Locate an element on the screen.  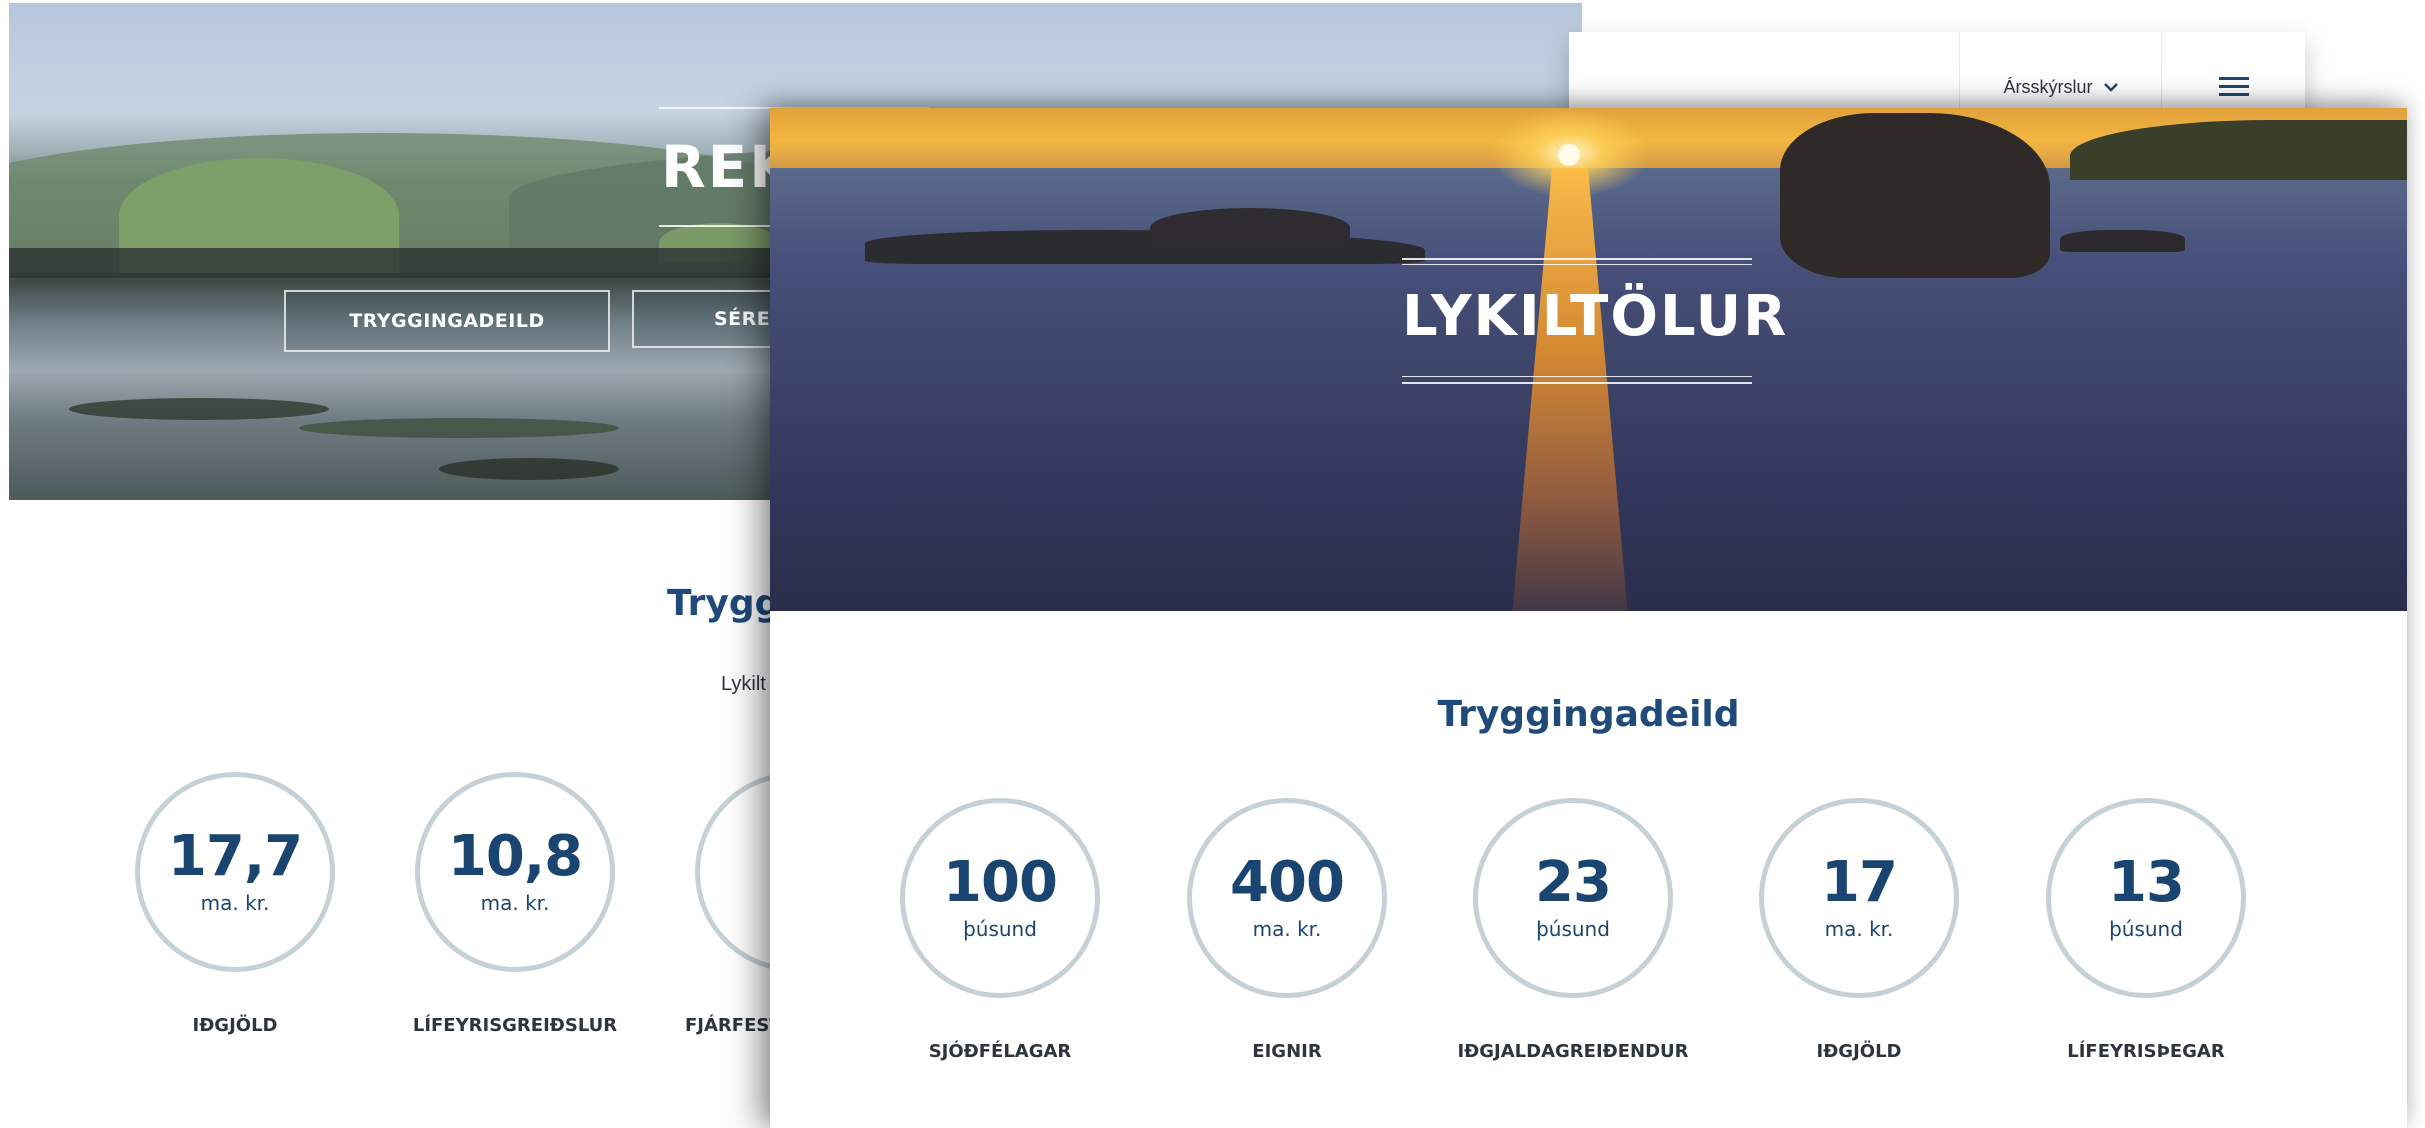
stat-circle: 17,7 ma. kr. is located at coordinates (235, 872).